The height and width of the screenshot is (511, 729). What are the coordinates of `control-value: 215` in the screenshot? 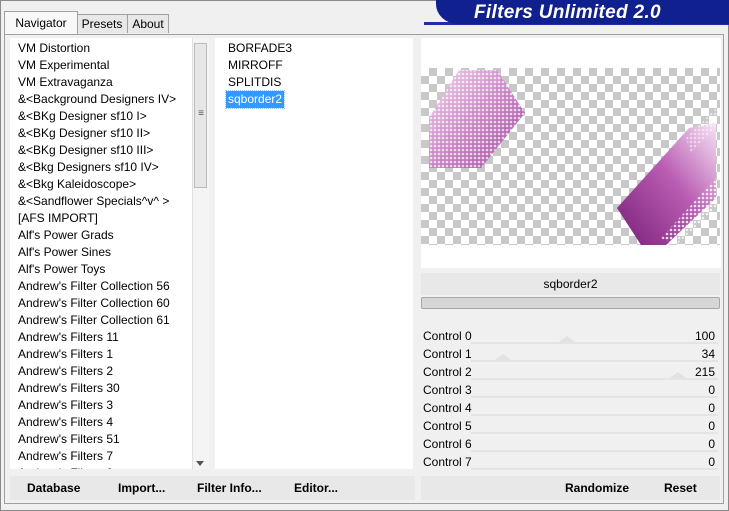 It's located at (704, 372).